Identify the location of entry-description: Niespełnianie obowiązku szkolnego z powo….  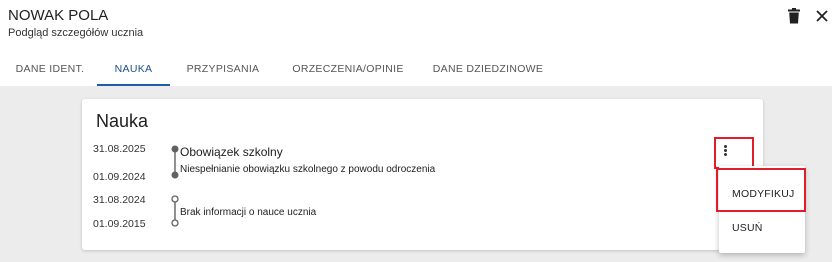
(308, 169).